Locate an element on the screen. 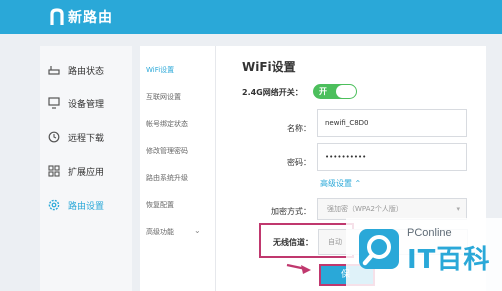 The height and width of the screenshot is (291, 502). sidebar-item-remote-download: 远程下载 is located at coordinates (86, 137).